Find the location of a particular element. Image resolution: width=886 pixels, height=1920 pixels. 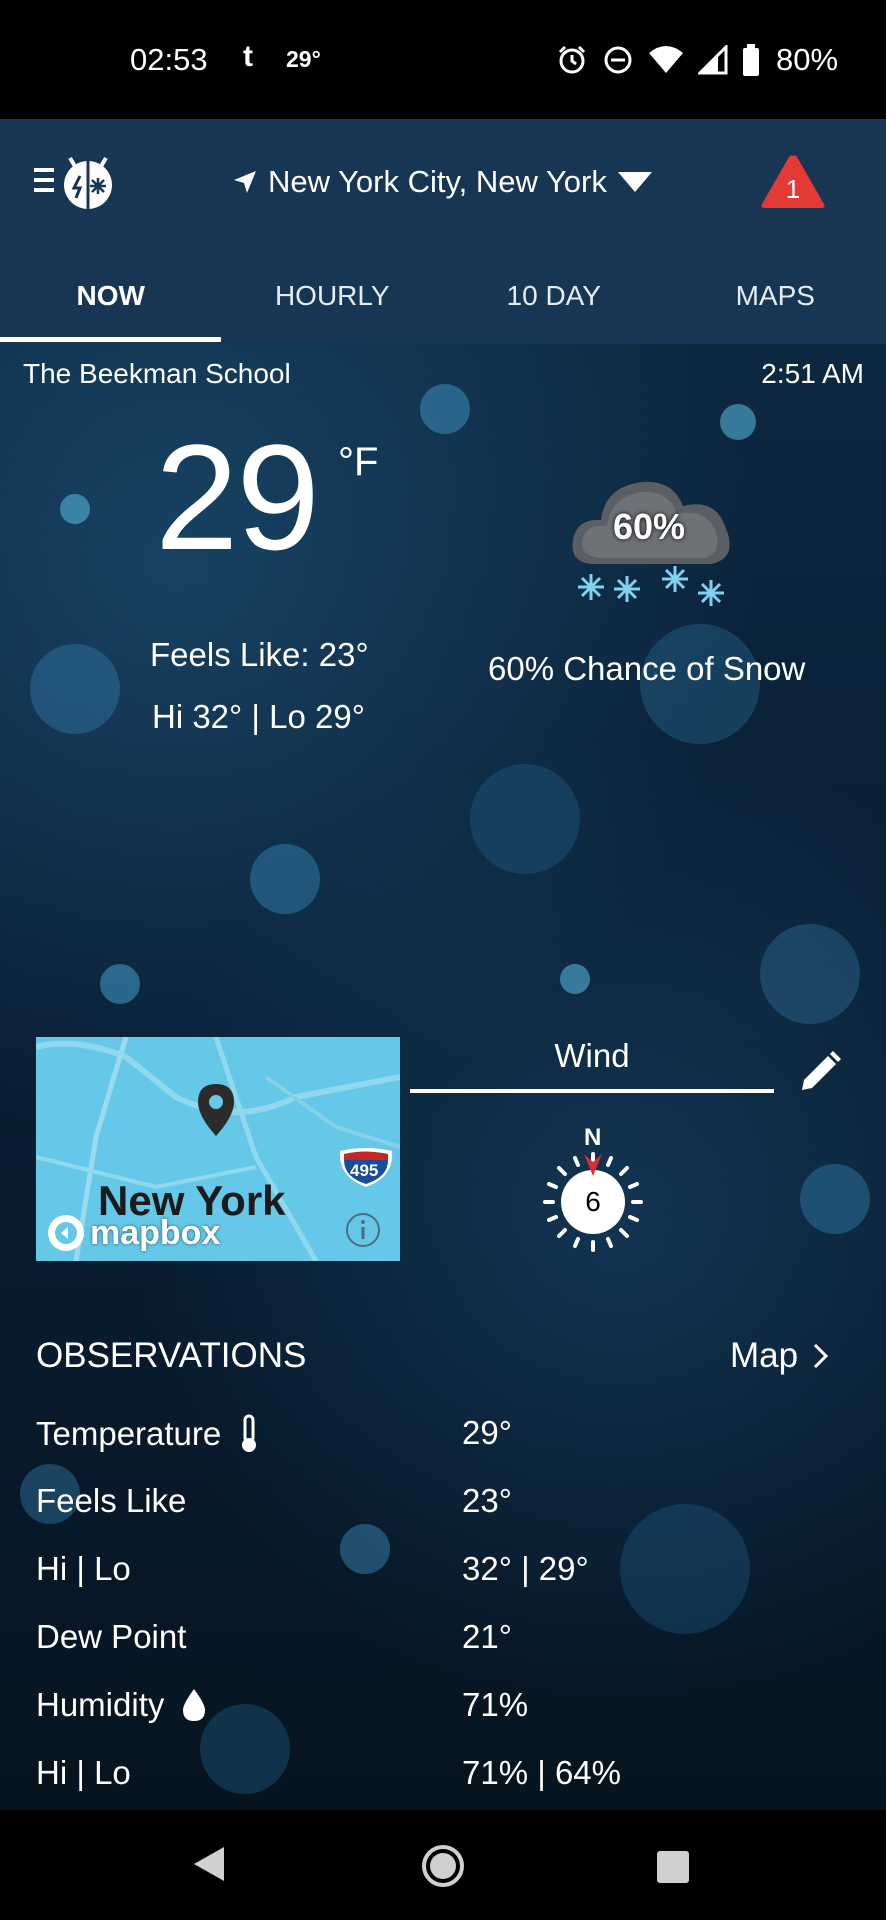

recents-icon is located at coordinates (673, 1867).